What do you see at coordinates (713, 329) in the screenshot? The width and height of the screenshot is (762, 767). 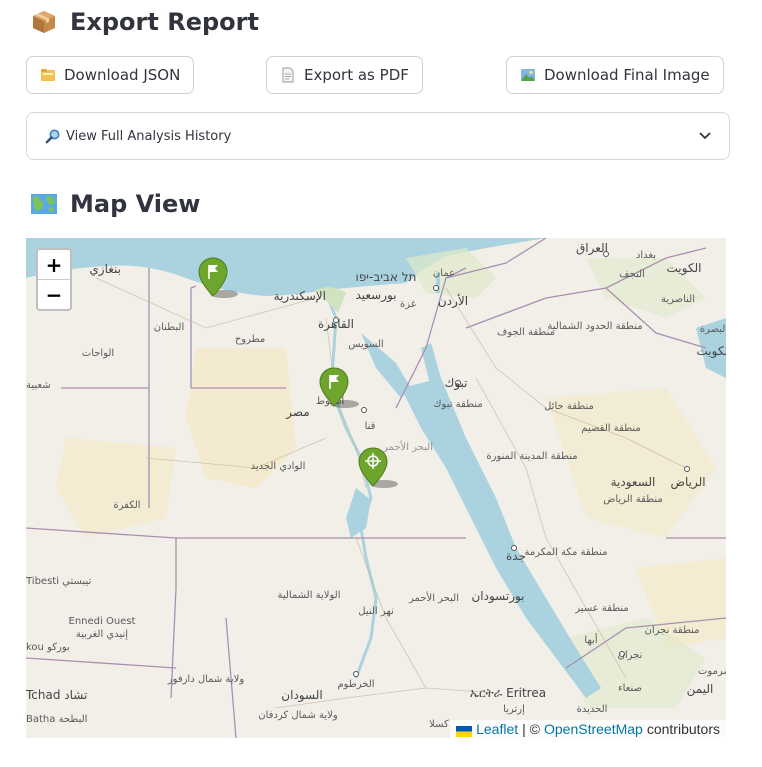 I see `map-label: البصرة` at bounding box center [713, 329].